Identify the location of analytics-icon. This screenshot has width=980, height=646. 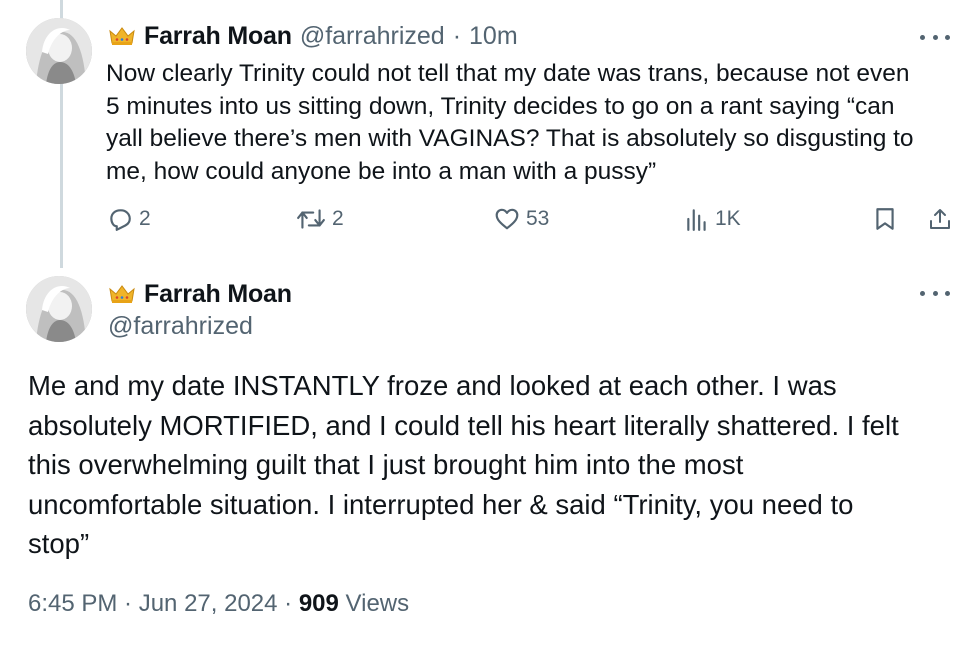
(696, 220).